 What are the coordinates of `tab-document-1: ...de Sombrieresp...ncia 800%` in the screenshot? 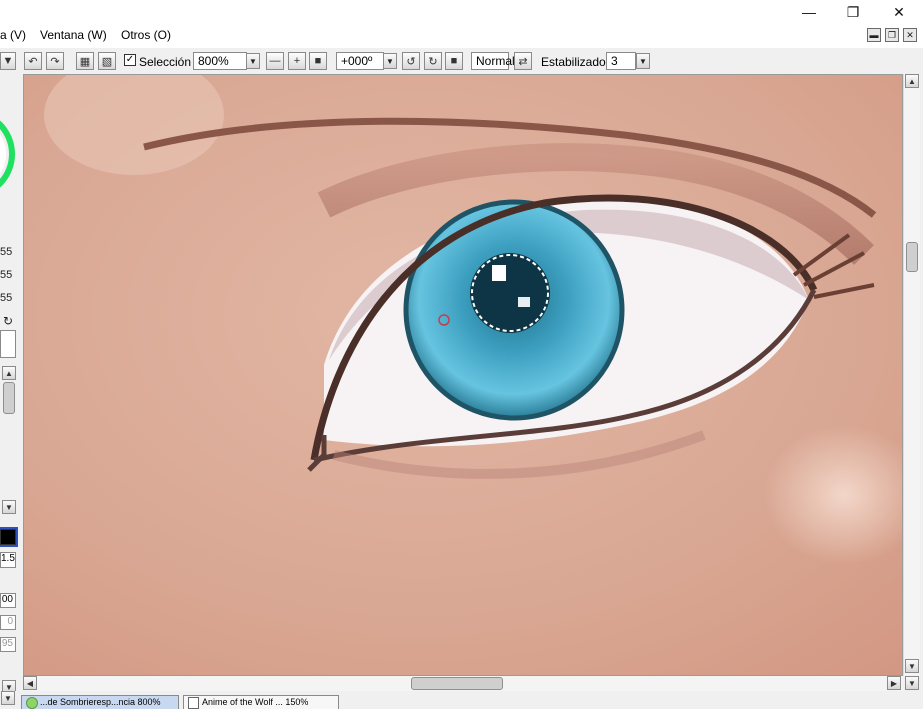 It's located at (100, 702).